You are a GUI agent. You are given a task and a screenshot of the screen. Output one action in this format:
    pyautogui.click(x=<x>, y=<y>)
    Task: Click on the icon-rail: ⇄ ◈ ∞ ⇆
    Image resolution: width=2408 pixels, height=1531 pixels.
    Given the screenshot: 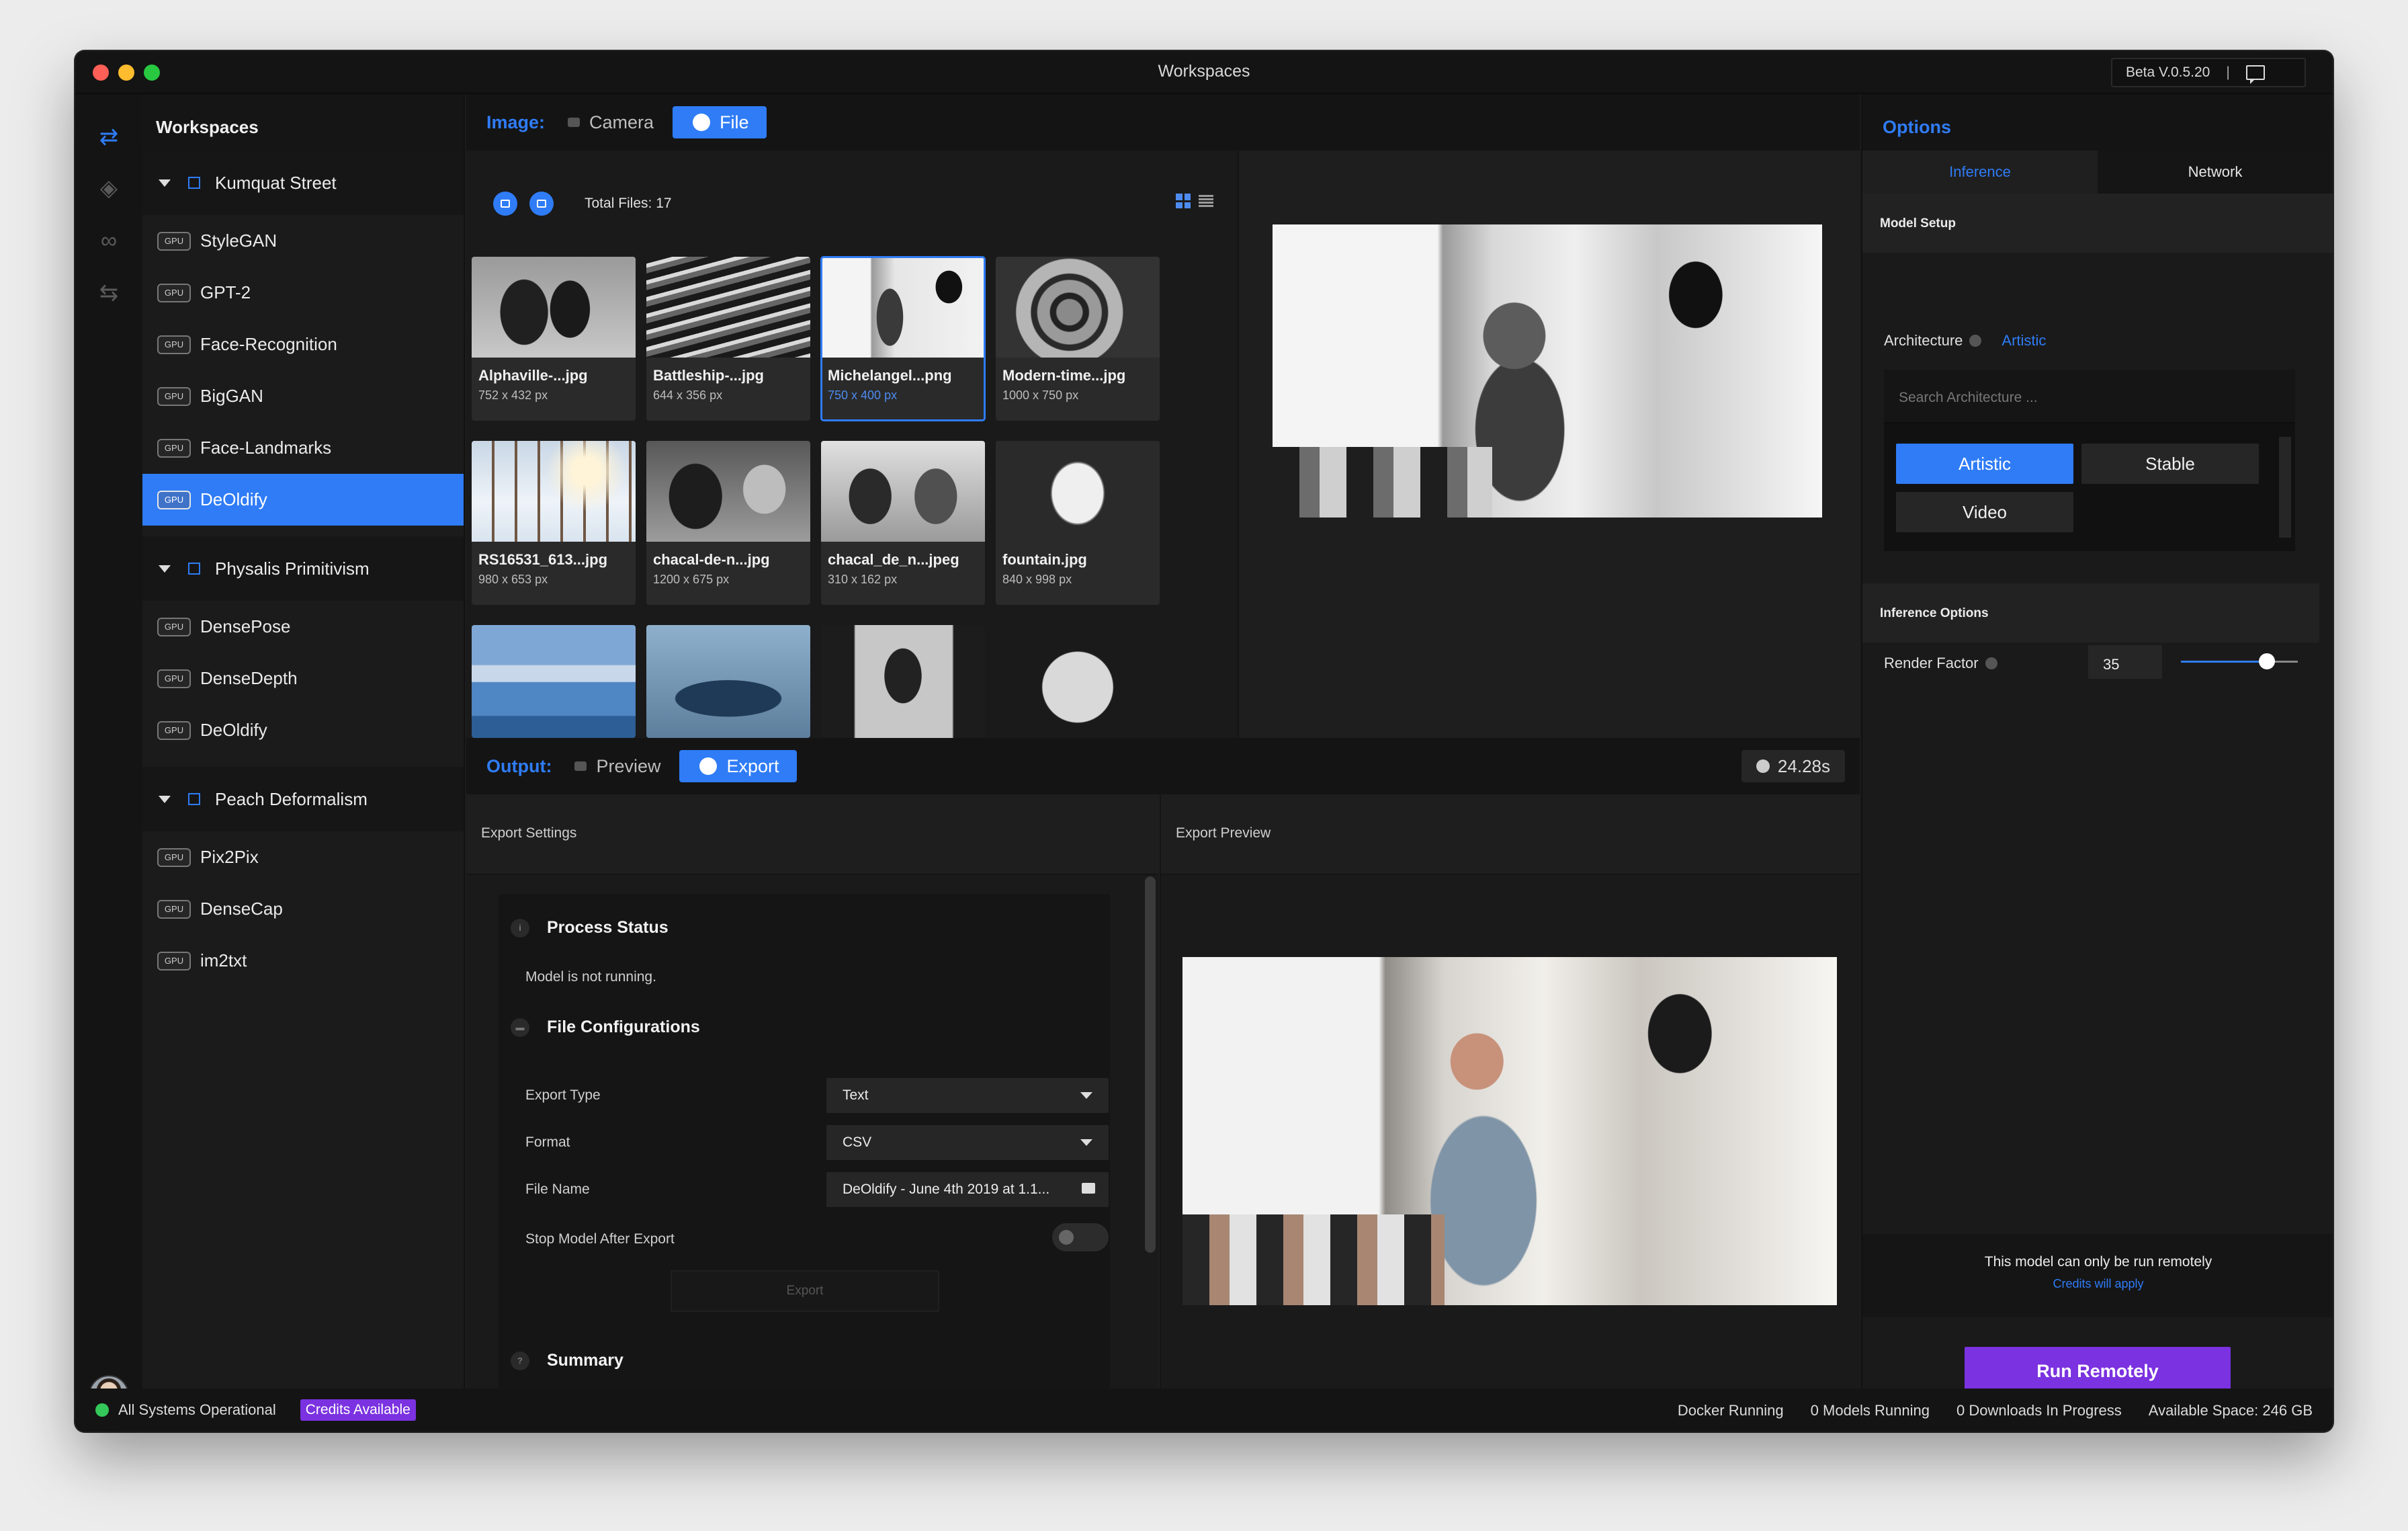 What is the action you would take?
    pyautogui.click(x=108, y=754)
    